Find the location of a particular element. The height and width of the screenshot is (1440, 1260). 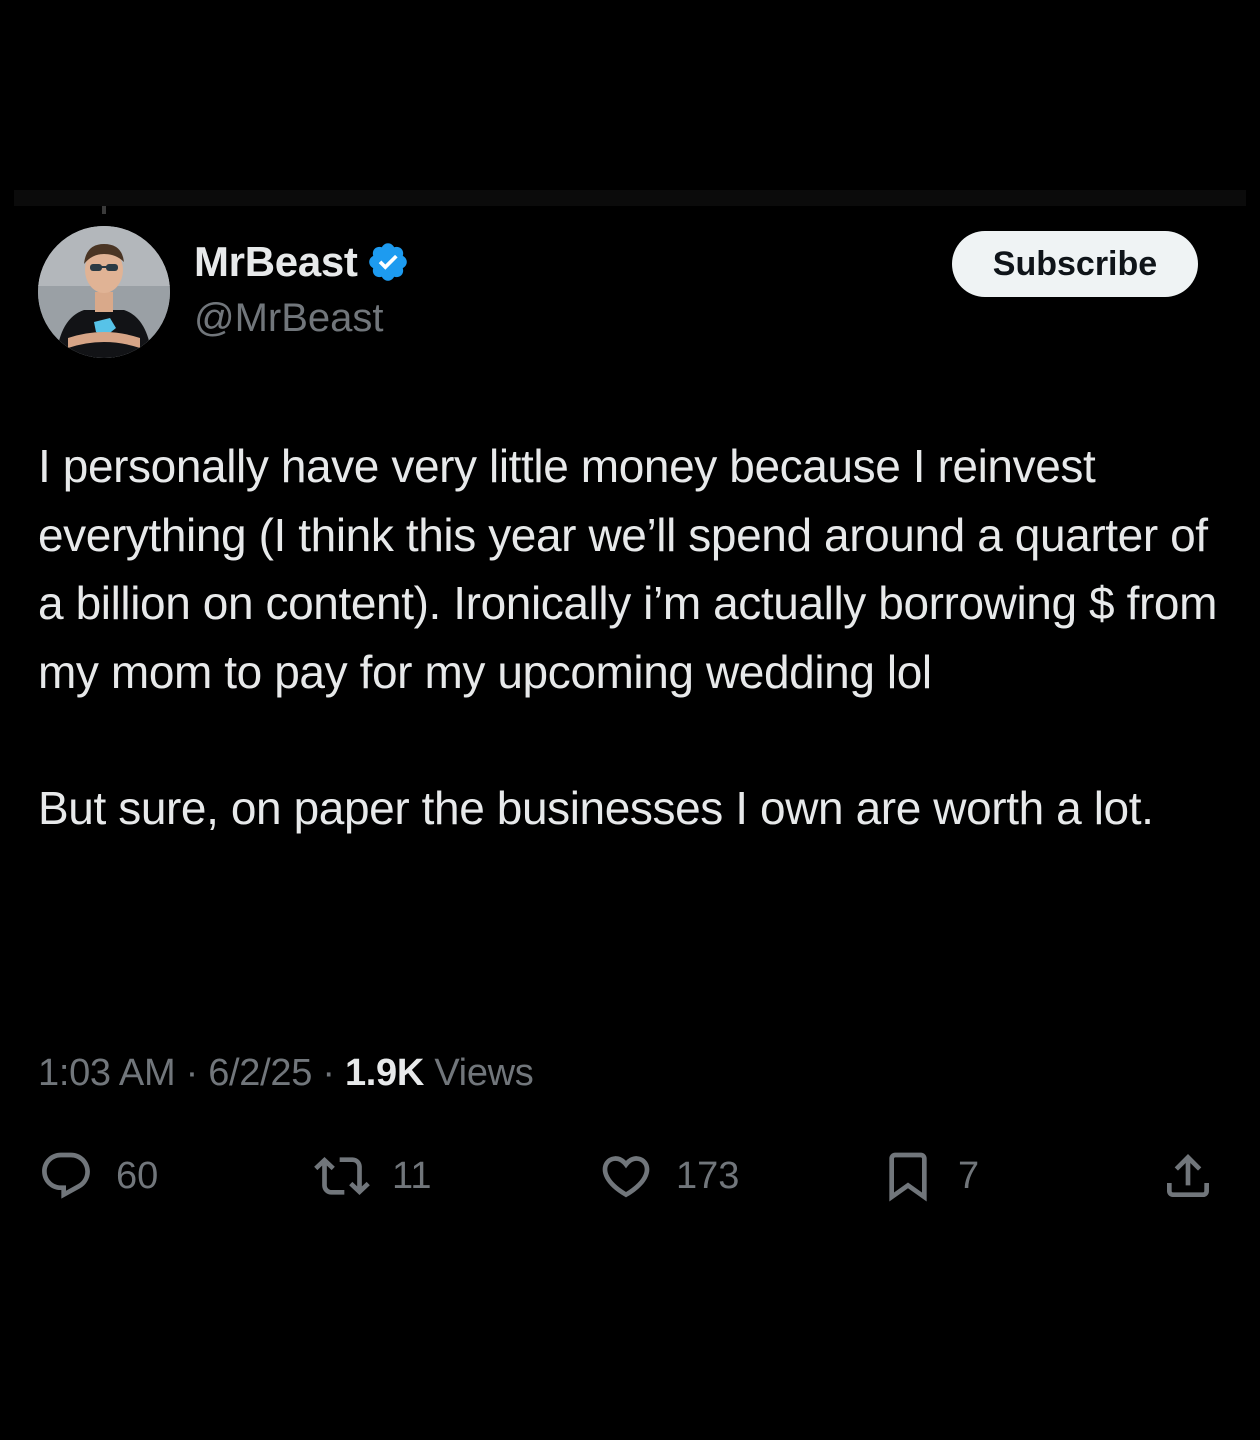

repost-icon is located at coordinates (342, 1176).